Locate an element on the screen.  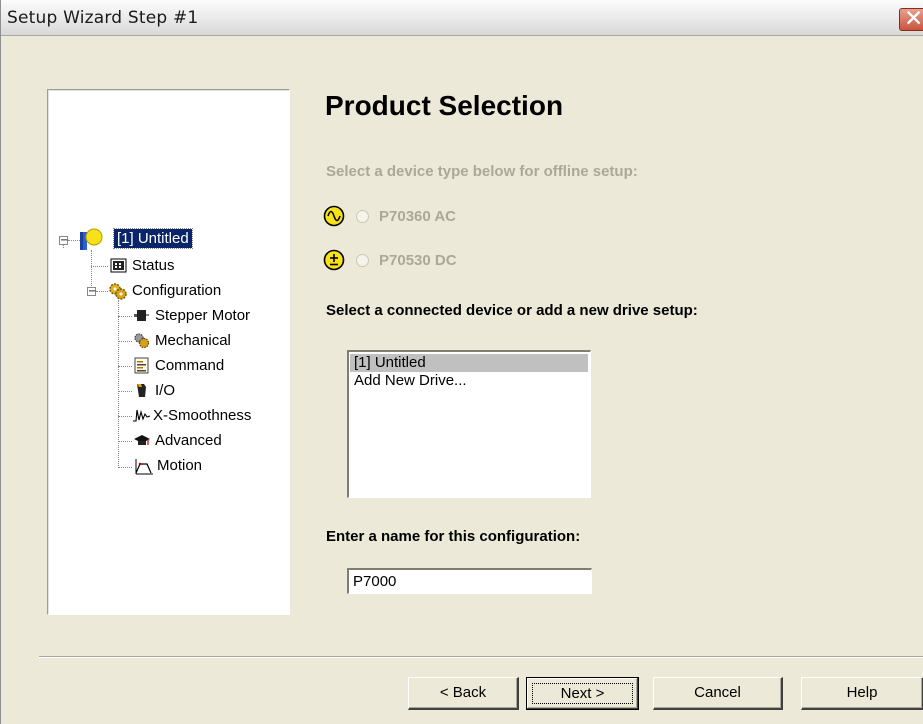
gears-icon is located at coordinates (118, 291).